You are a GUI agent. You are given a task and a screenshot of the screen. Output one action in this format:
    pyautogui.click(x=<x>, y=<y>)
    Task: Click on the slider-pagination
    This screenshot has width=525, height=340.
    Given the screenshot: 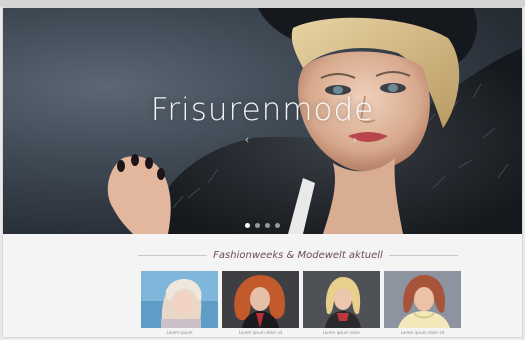 What is the action you would take?
    pyautogui.click(x=262, y=225)
    